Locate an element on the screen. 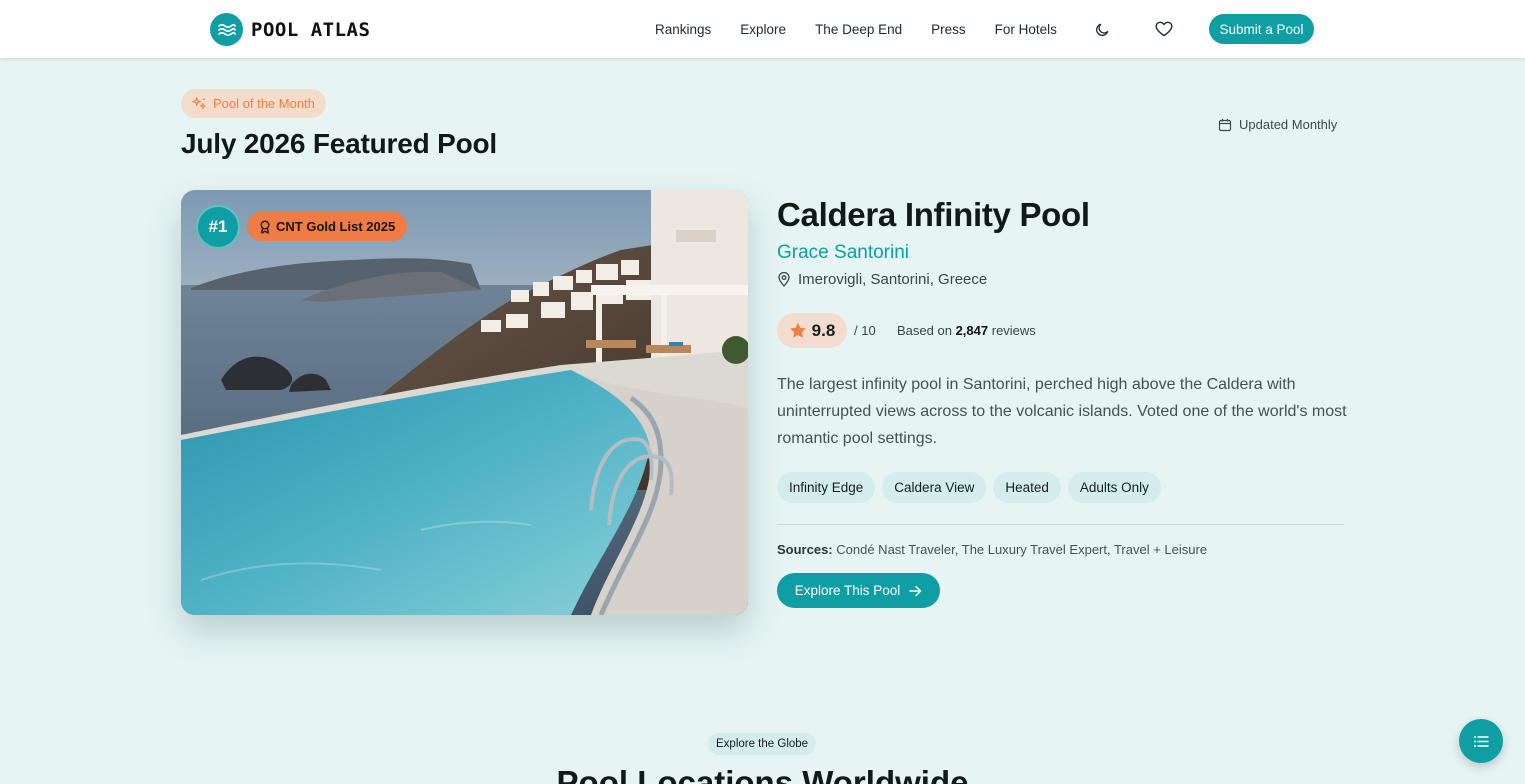 The image size is (1525, 784). nav-explore: Explore is located at coordinates (763, 29).